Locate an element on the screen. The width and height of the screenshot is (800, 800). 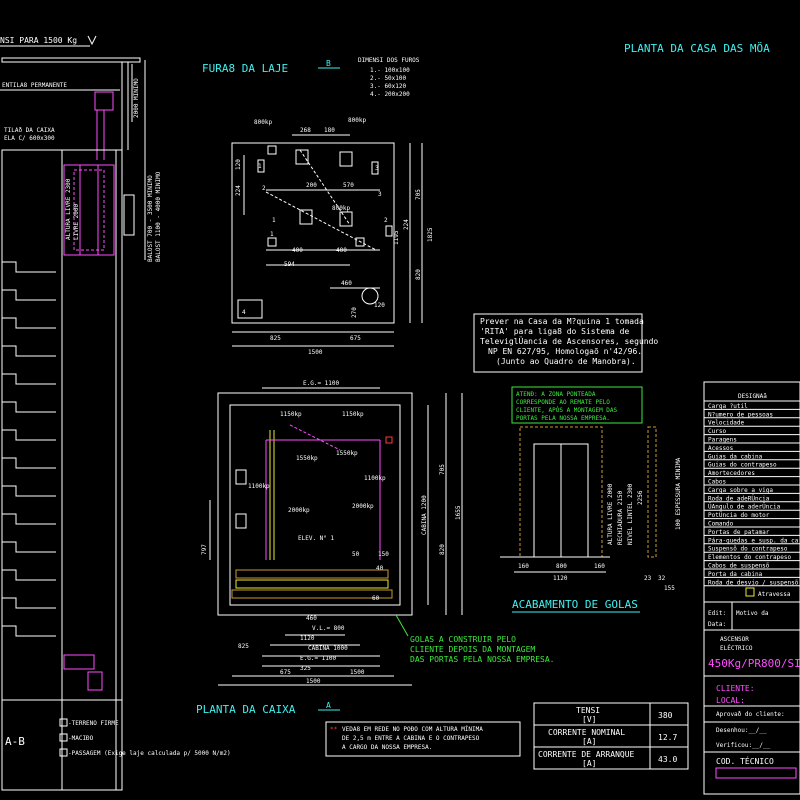
vent-box-2: ELA C/ 600x300 is located at coordinates (29, 138).